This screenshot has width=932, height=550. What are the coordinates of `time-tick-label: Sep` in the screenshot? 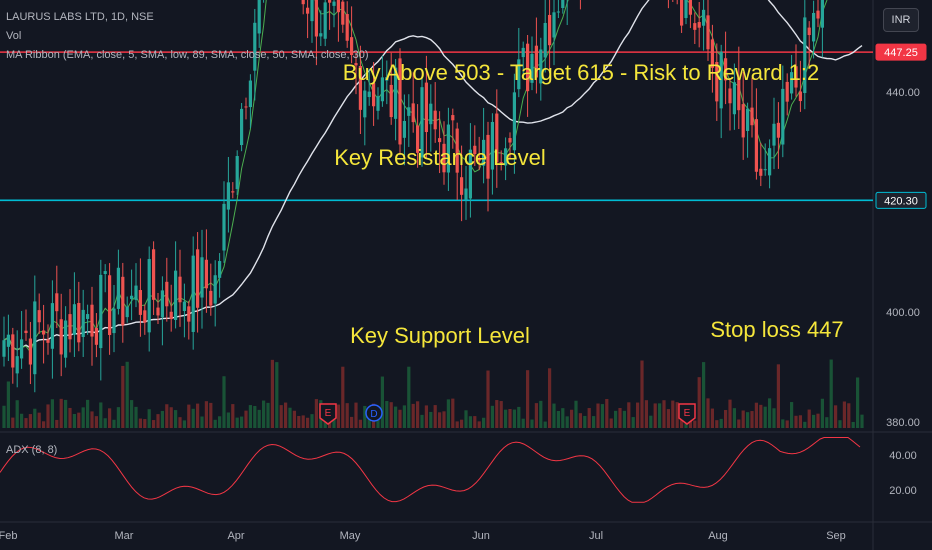 It's located at (836, 536).